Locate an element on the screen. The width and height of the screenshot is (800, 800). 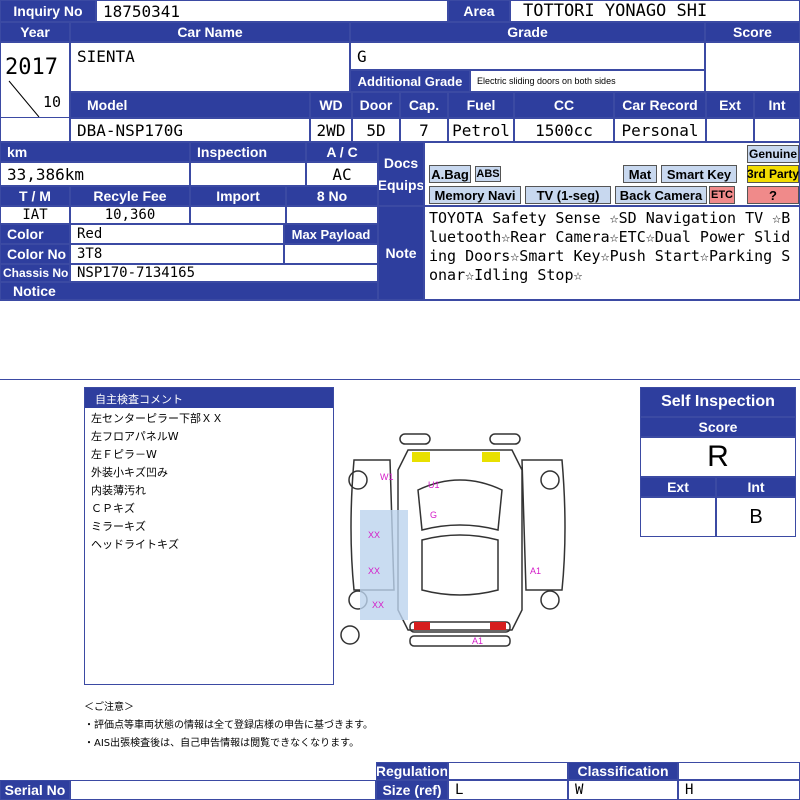
area-value: TOTTORI YONAGO SHI is located at coordinates (655, 11).